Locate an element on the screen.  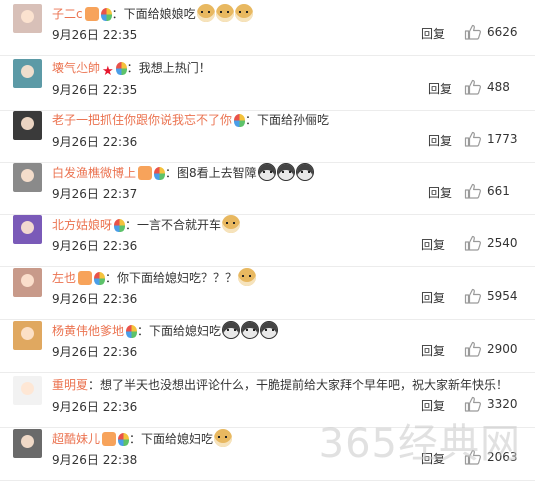
comment-row: 壊气尐帥 ★ ：我想上热门！ 9月26日 22:35 回复 488 is located at coordinates (267, 83).